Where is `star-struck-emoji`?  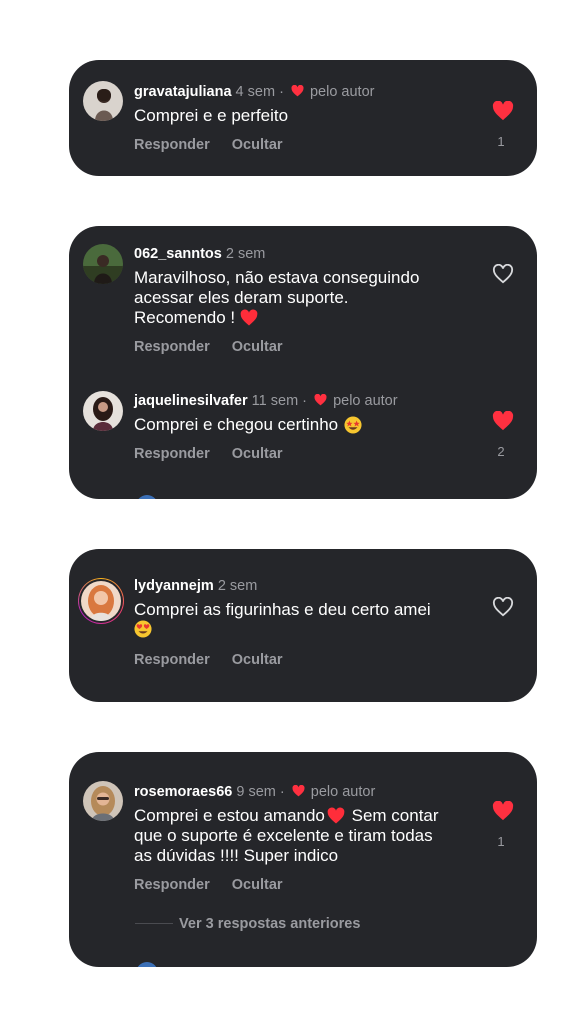
star-struck-emoji is located at coordinates (353, 425).